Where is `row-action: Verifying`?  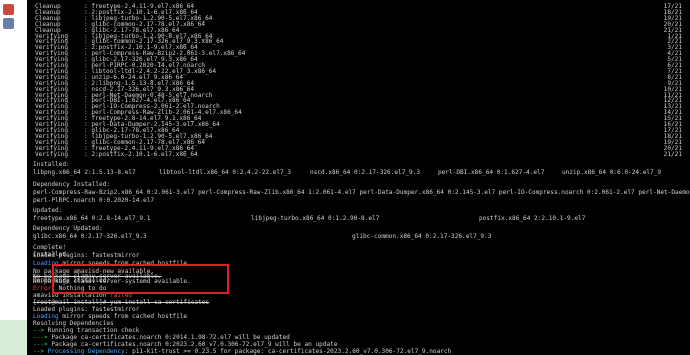 row-action: Verifying is located at coordinates (52, 154).